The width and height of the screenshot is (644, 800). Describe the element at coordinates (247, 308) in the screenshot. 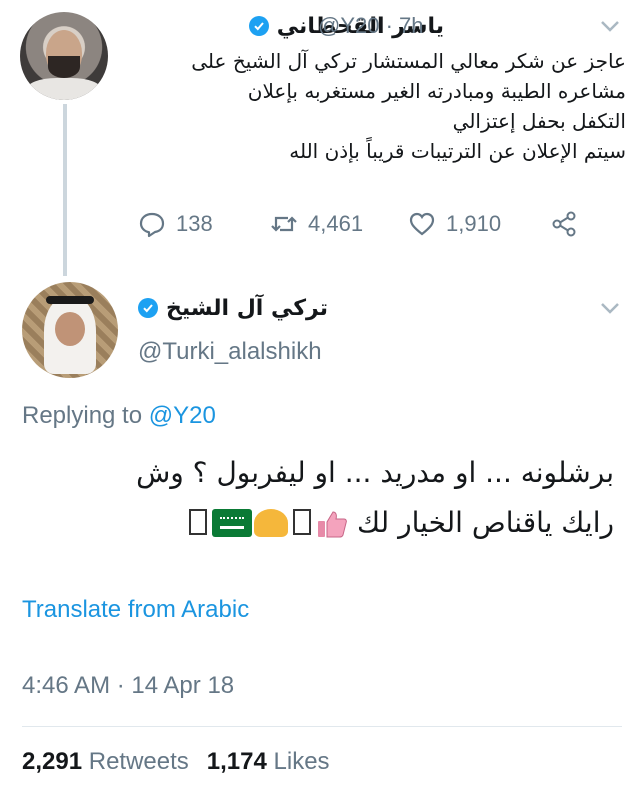

I see `author-name: تركي آل الشيخ` at that location.